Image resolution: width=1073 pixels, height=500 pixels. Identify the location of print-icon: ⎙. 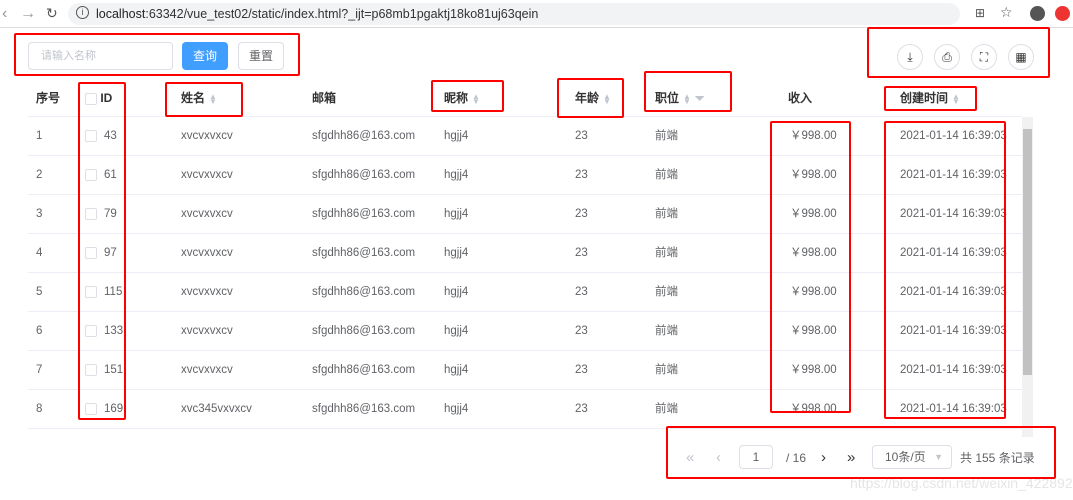
(947, 57).